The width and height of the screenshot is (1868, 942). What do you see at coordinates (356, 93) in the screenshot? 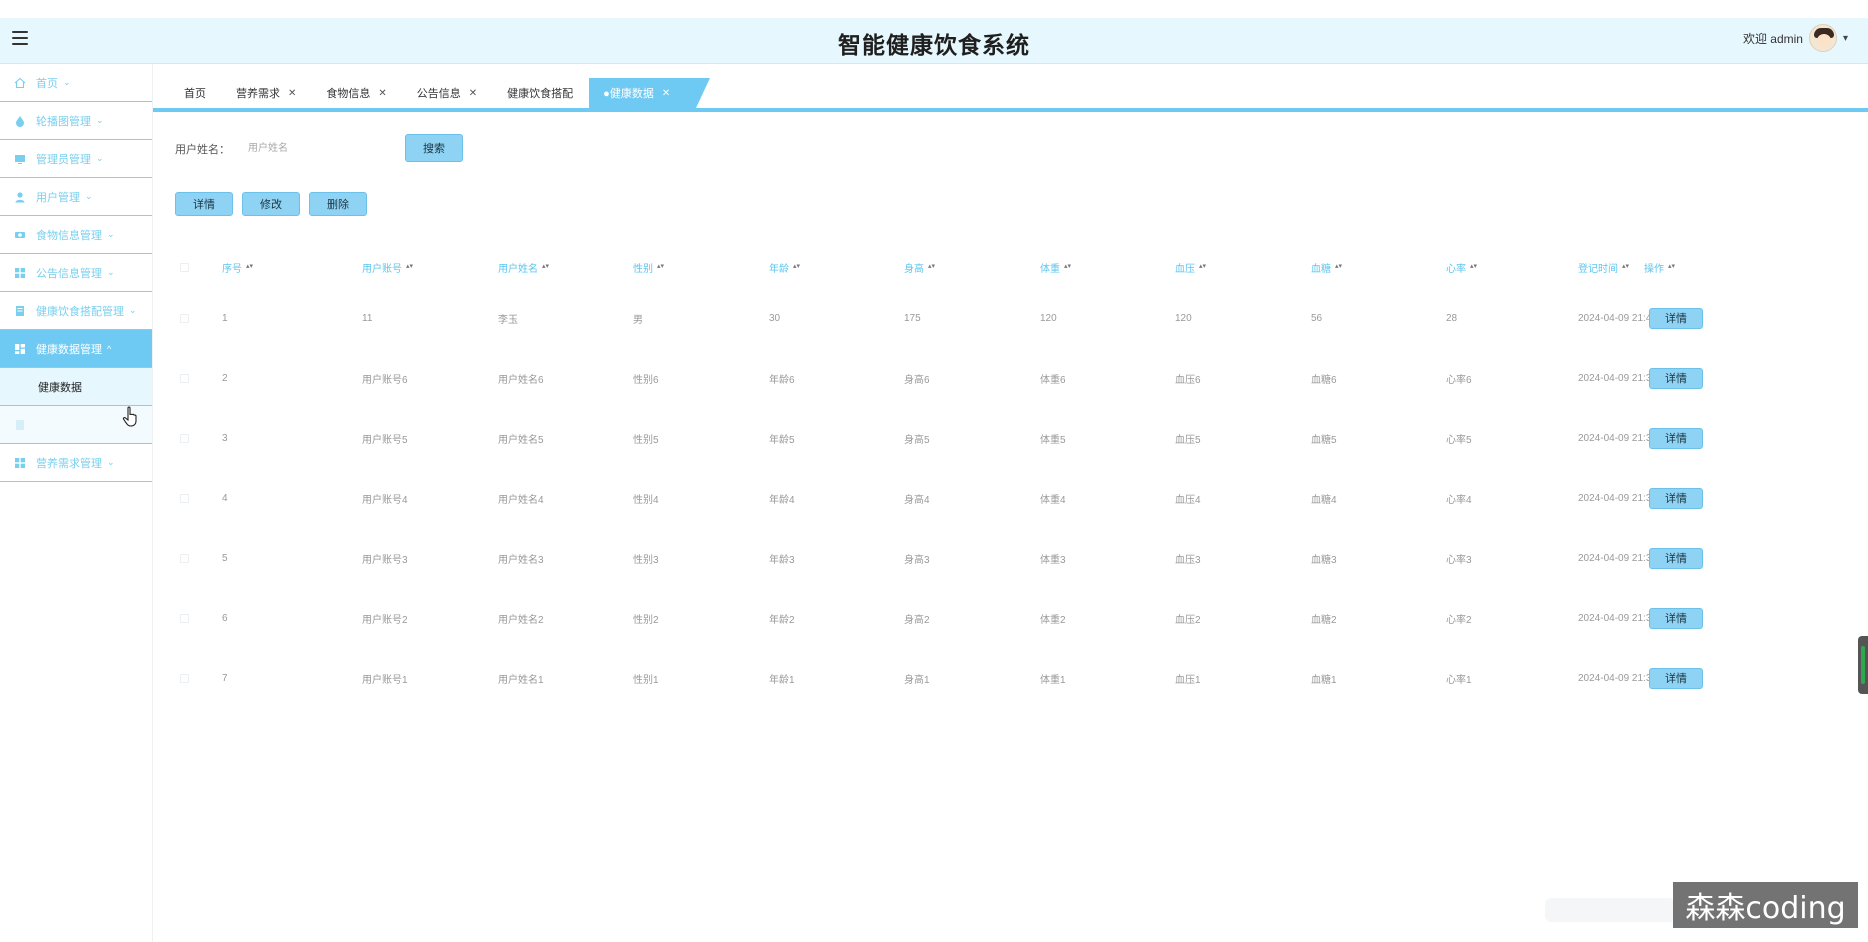
I see `tab-food: 食物信息 ✕` at bounding box center [356, 93].